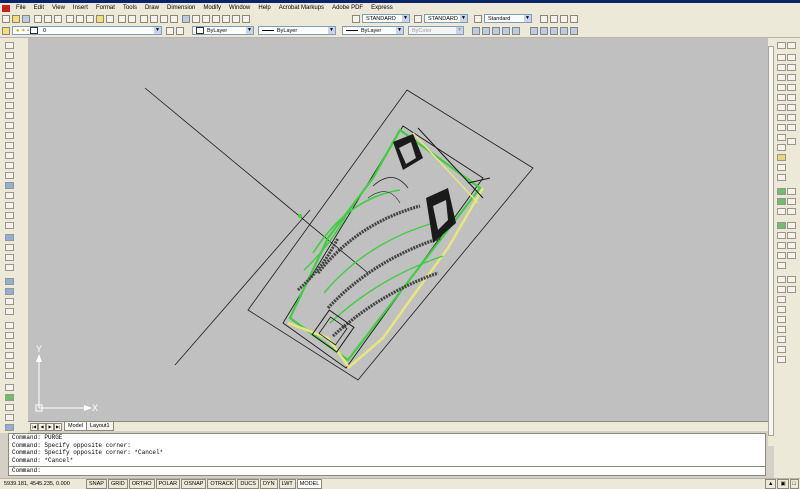 This screenshot has width=800, height=489. What do you see at coordinates (80, 19) in the screenshot?
I see `copy-icon` at bounding box center [80, 19].